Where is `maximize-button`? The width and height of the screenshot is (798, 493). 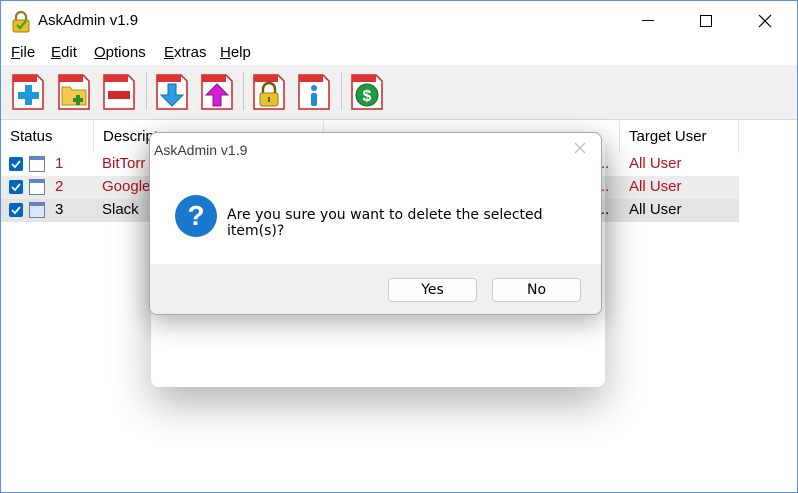 maximize-button is located at coordinates (706, 21).